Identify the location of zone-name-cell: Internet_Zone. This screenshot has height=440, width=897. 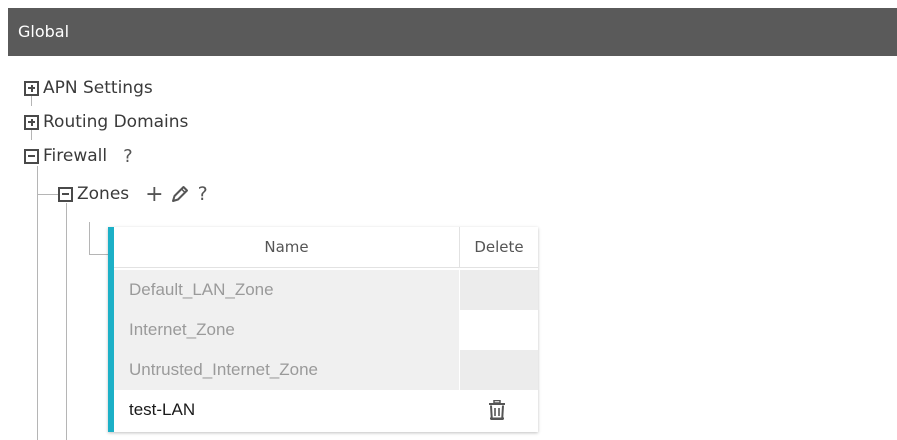
(286, 330).